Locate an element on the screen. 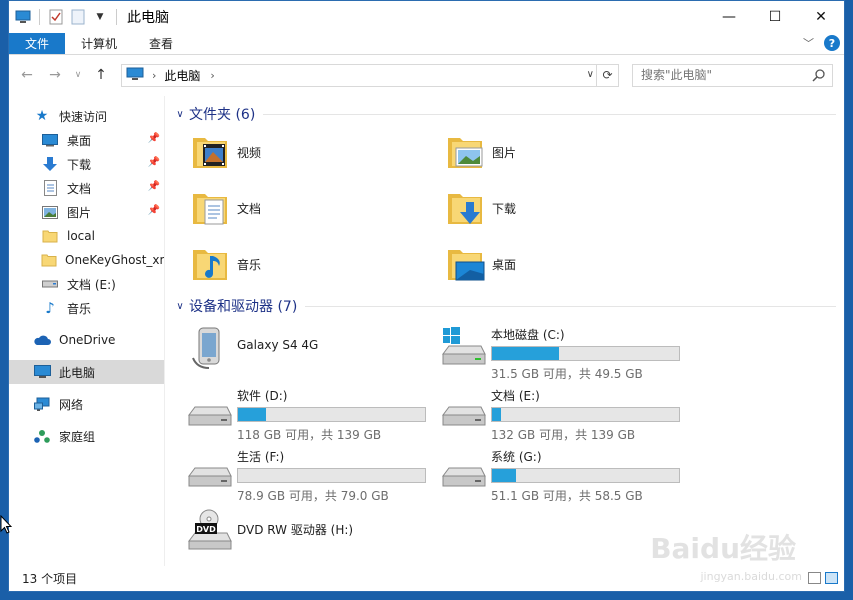 This screenshot has height=600, width=853. sidebar-item-label: OneDrive is located at coordinates (87, 340).